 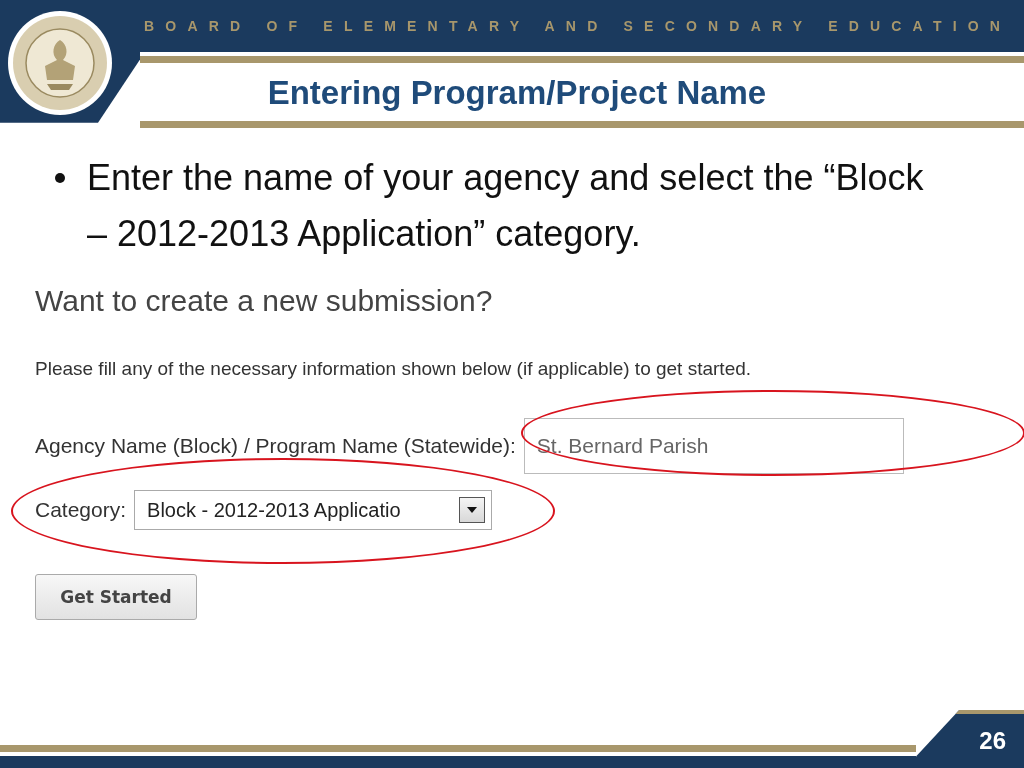 What do you see at coordinates (264, 301) in the screenshot?
I see `form-heading: Want to create a new submission?` at bounding box center [264, 301].